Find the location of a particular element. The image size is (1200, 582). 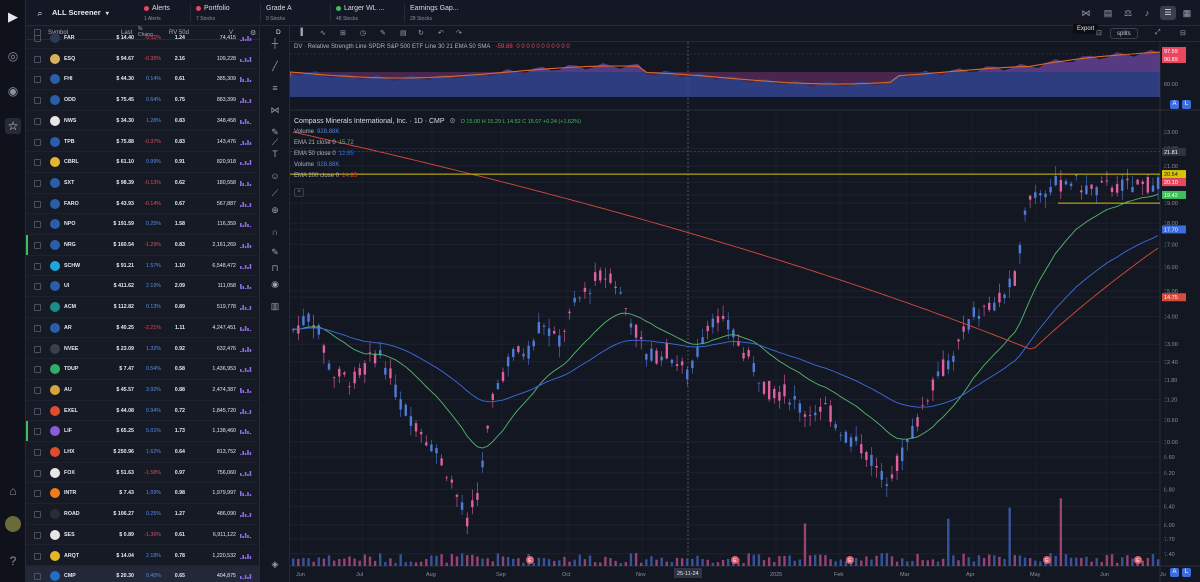

table-row: FOX $ 51.63 -1.58% 0.97 756,060 is located at coordinates (143, 473).